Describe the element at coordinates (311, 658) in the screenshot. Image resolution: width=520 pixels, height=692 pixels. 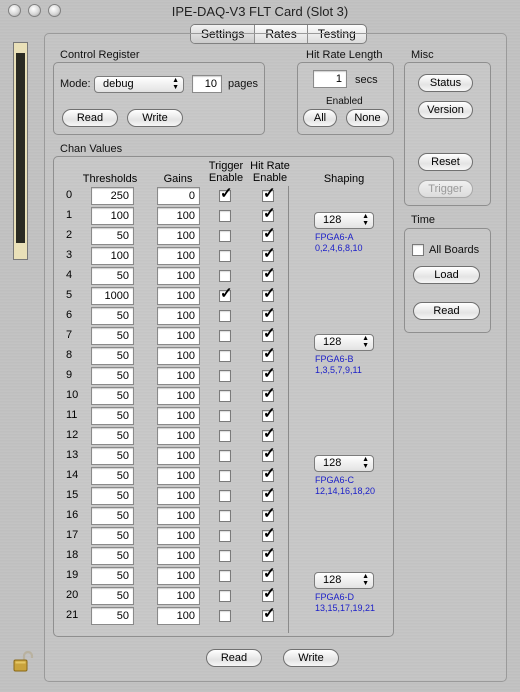
I see `chan-write-button: Write` at that location.